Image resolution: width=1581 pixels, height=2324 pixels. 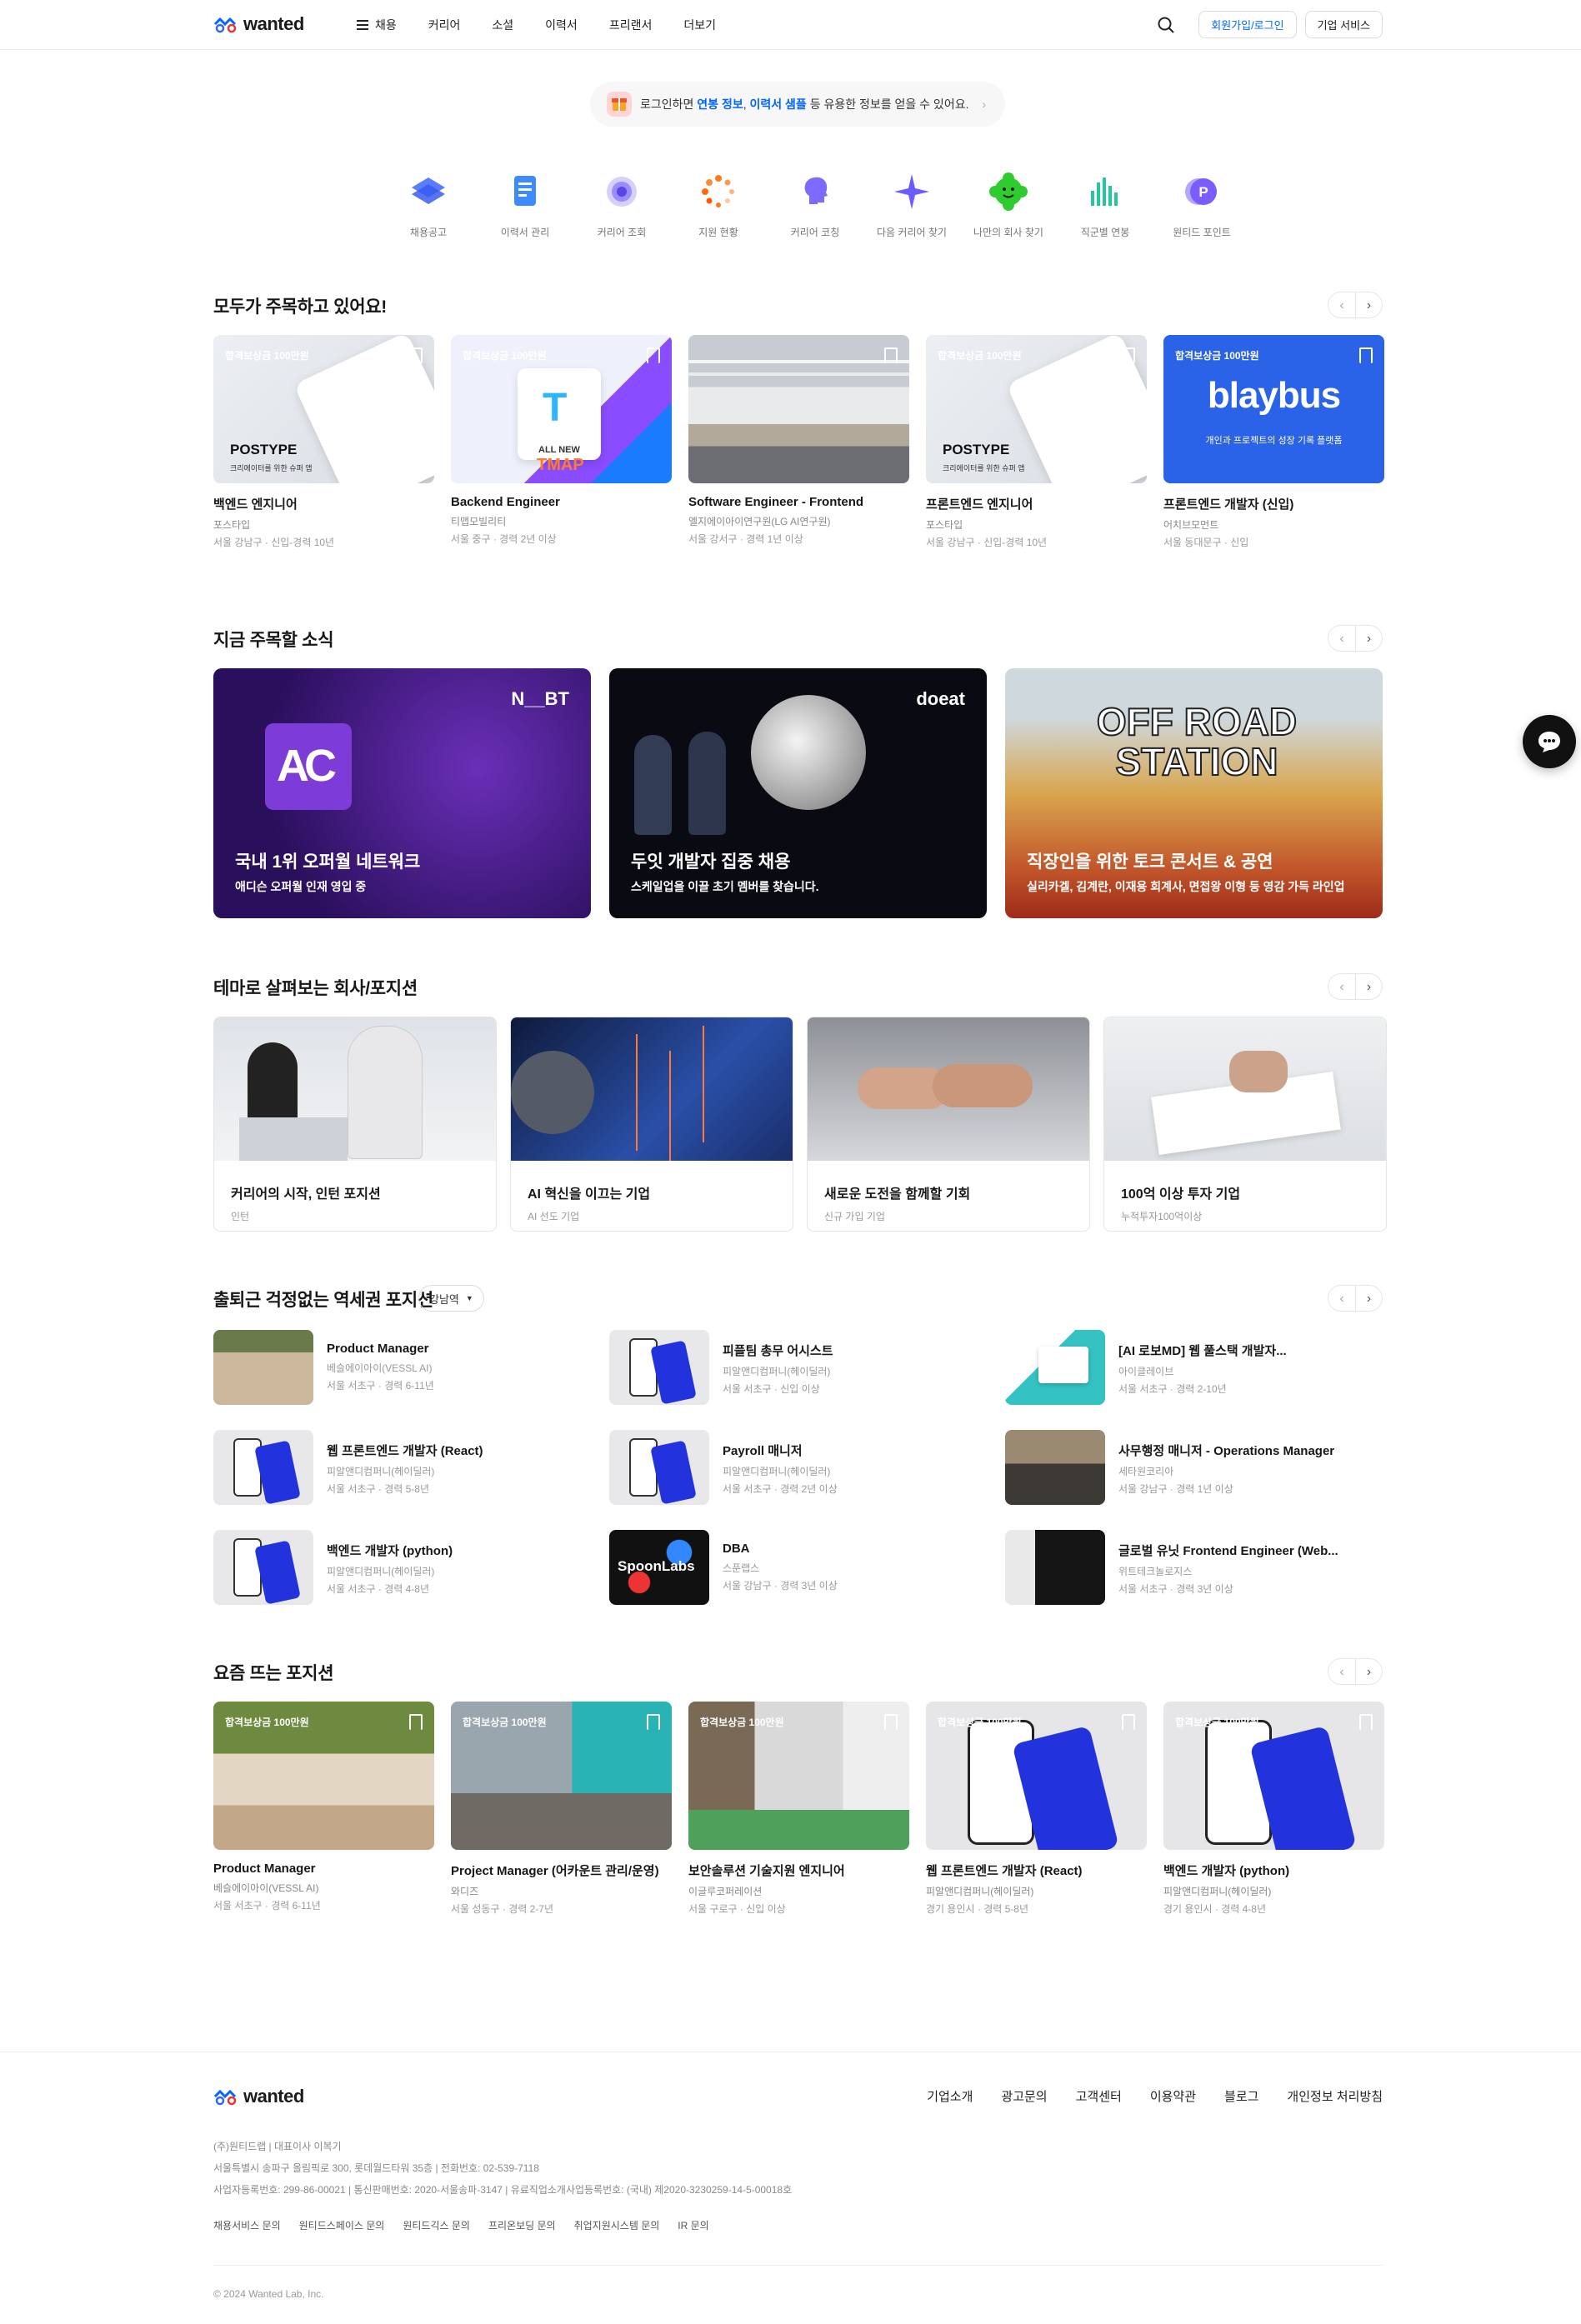 What do you see at coordinates (950, 2096) in the screenshot?
I see `footer-link-about: 기업소개` at bounding box center [950, 2096].